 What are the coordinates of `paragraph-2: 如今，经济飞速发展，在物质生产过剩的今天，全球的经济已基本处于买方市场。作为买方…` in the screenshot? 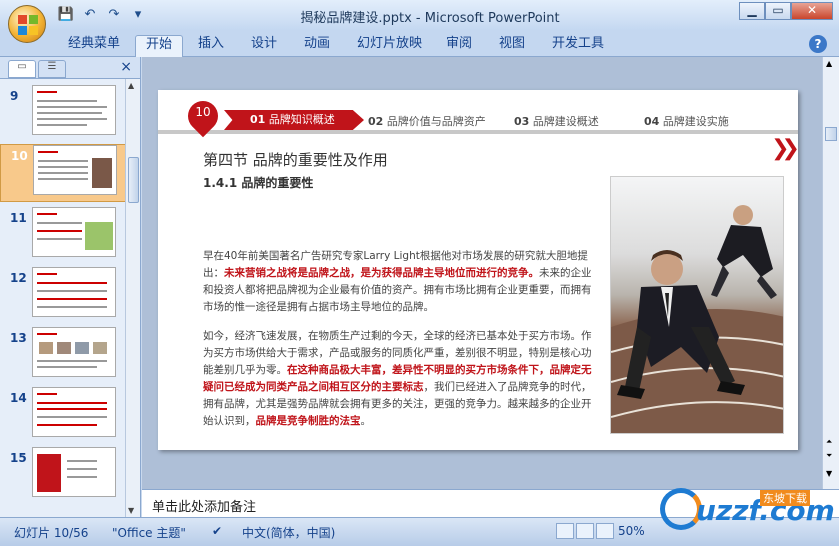 It's located at (397, 378).